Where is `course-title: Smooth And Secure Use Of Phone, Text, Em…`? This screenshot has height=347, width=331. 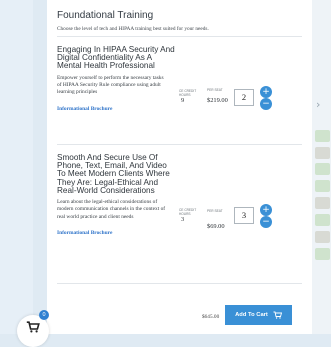
course-title: Smooth And Secure Use Of Phone, Text, Em… is located at coordinates (113, 174).